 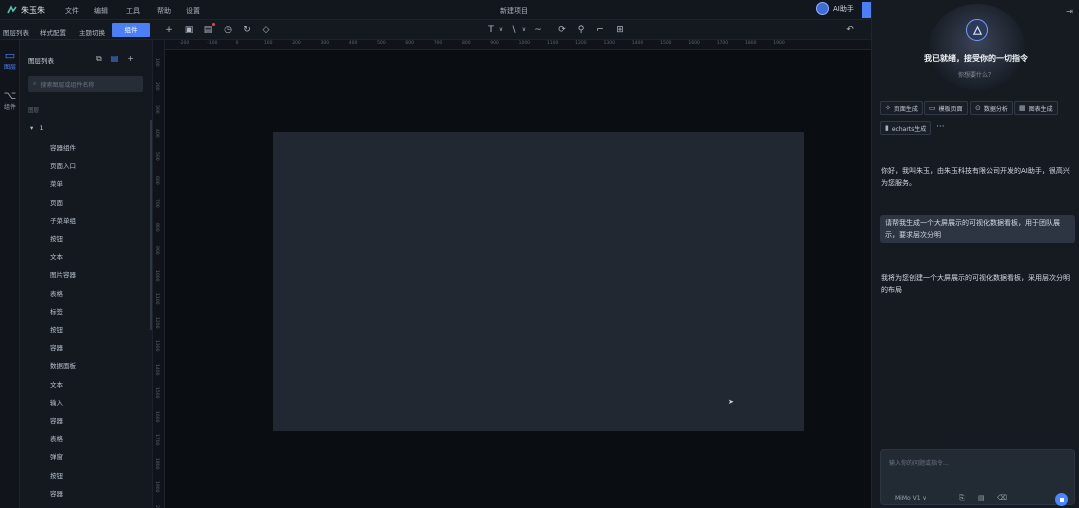 I want to click on copy-icon: ▣, so click(x=189, y=30).